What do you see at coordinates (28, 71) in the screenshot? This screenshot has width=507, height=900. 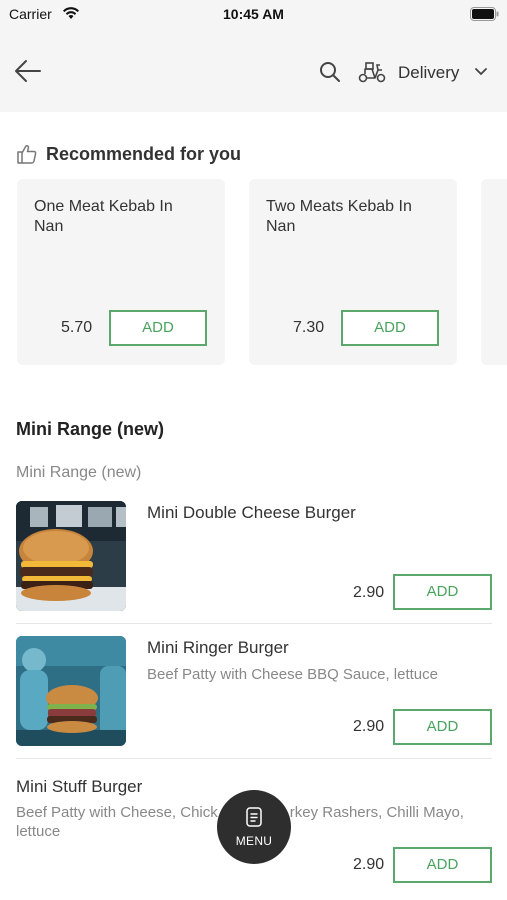 I see `back-arrow-icon` at bounding box center [28, 71].